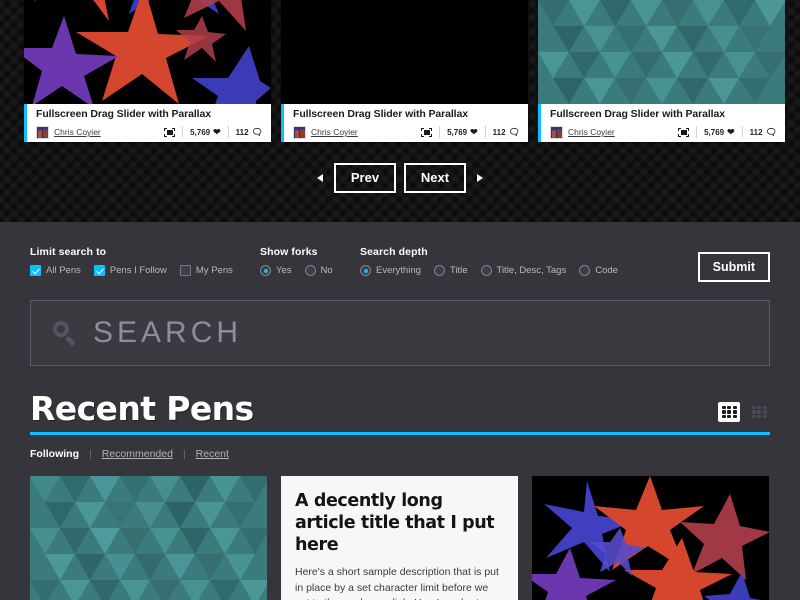 The height and width of the screenshot is (600, 800). I want to click on list-view-toggle, so click(759, 412).